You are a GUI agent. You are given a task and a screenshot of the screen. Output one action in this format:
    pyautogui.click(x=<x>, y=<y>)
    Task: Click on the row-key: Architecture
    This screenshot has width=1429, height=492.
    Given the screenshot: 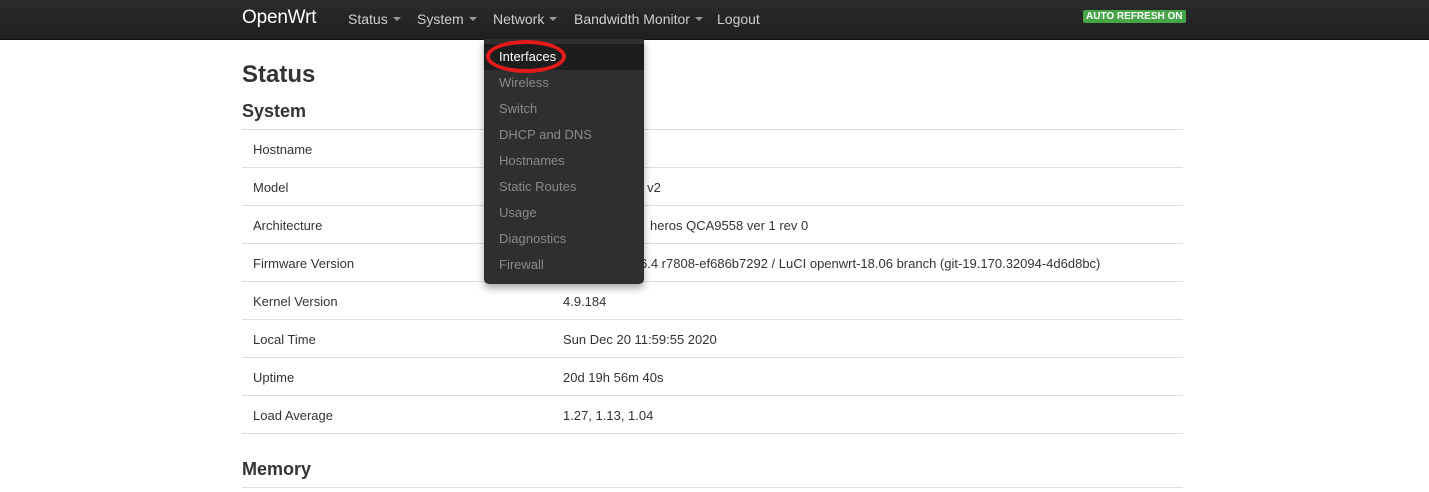 What is the action you would take?
    pyautogui.click(x=288, y=225)
    